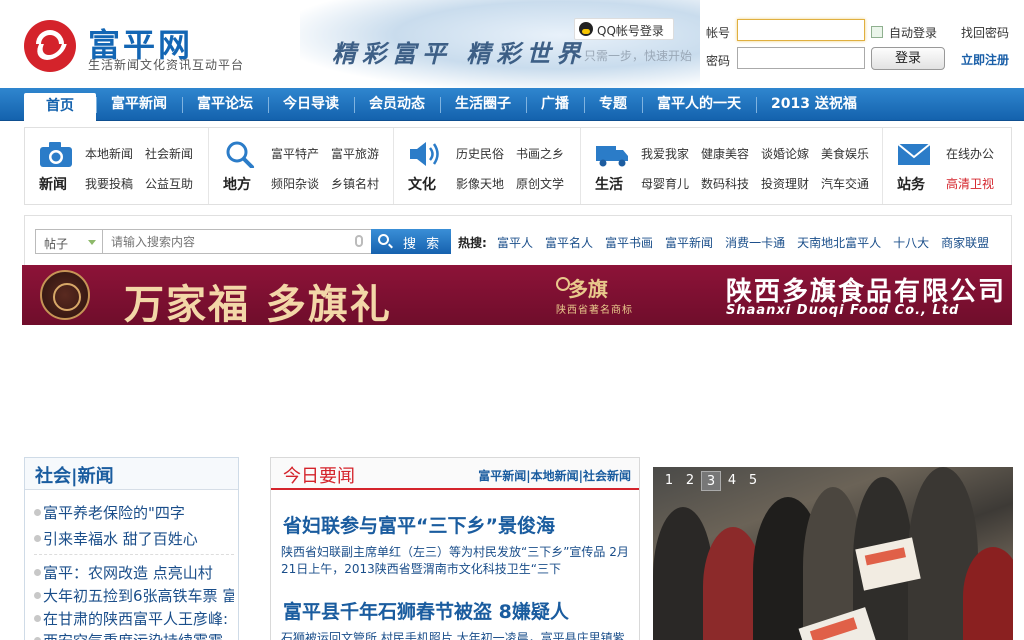 The image size is (1024, 640). Describe the element at coordinates (480, 153) in the screenshot. I see `channel-link: 历史民俗` at that location.